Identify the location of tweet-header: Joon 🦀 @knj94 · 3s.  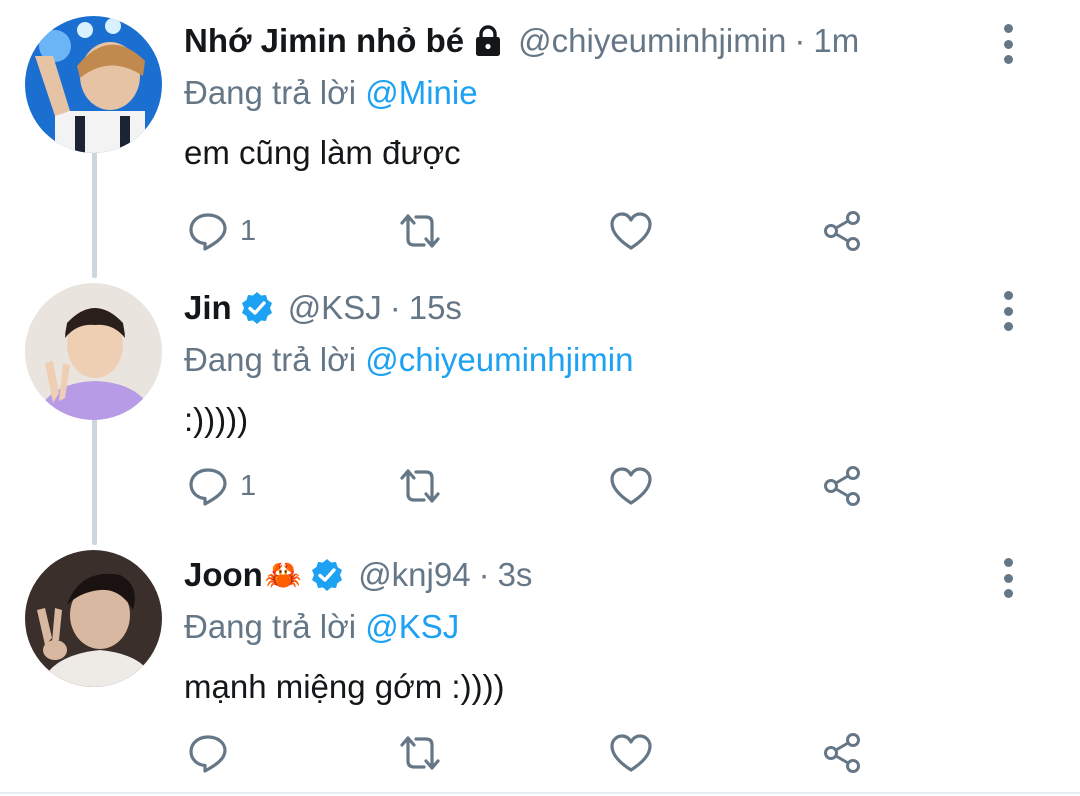
(358, 575).